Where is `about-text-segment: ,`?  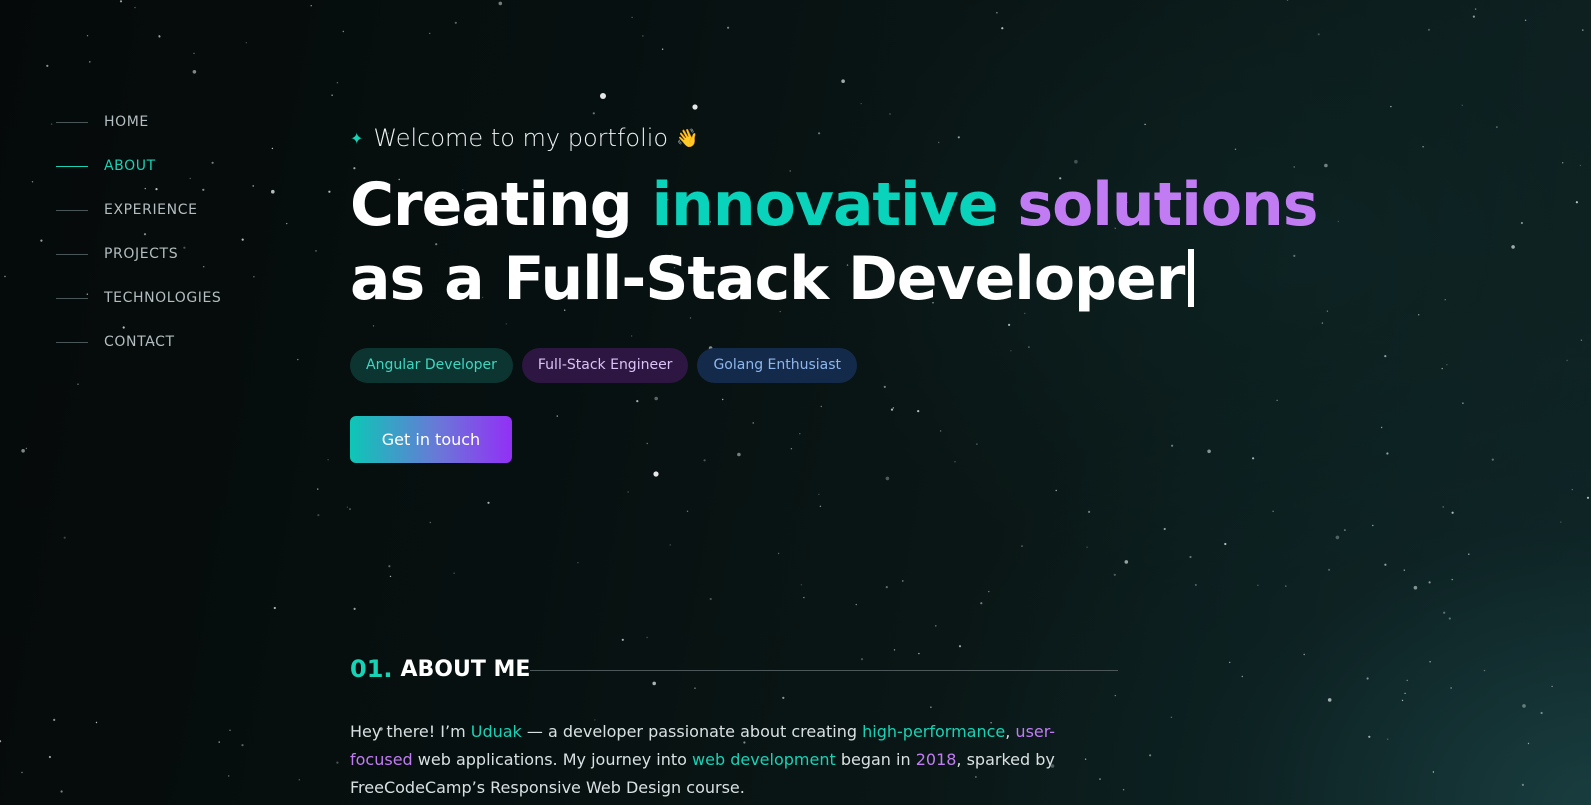
about-text-segment: , is located at coordinates (1010, 731).